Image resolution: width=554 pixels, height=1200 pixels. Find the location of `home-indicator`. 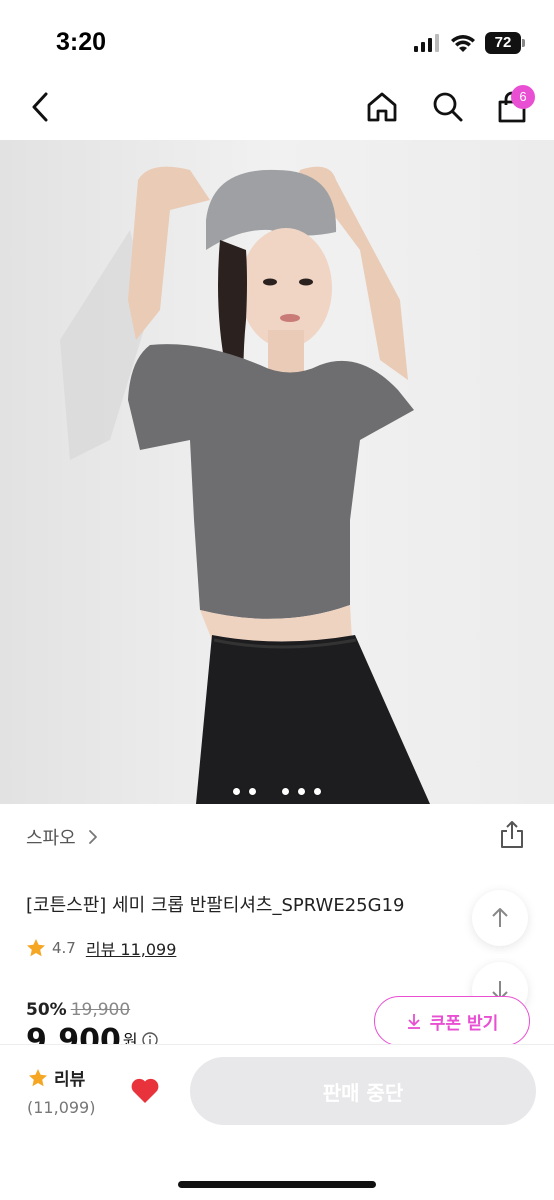

home-indicator is located at coordinates (277, 1184).